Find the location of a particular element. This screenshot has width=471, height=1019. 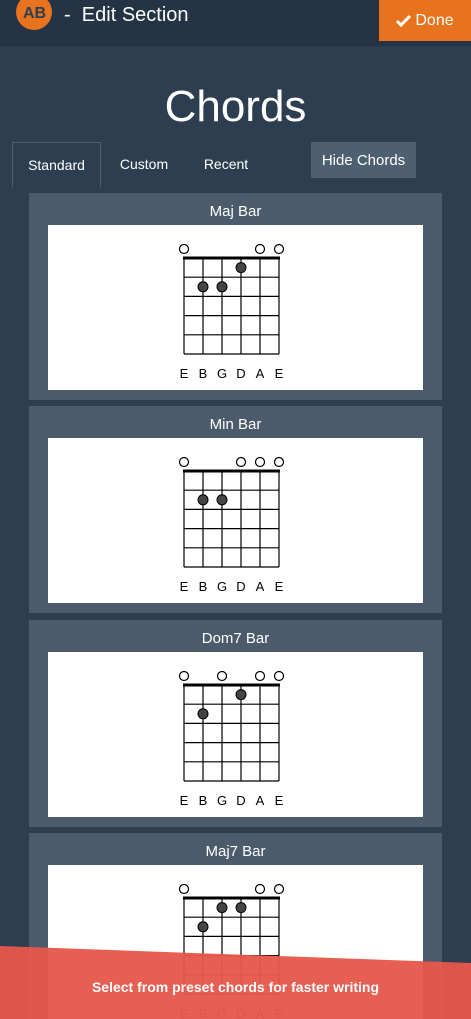

hide-chords-button: Hide Chords is located at coordinates (363, 160).